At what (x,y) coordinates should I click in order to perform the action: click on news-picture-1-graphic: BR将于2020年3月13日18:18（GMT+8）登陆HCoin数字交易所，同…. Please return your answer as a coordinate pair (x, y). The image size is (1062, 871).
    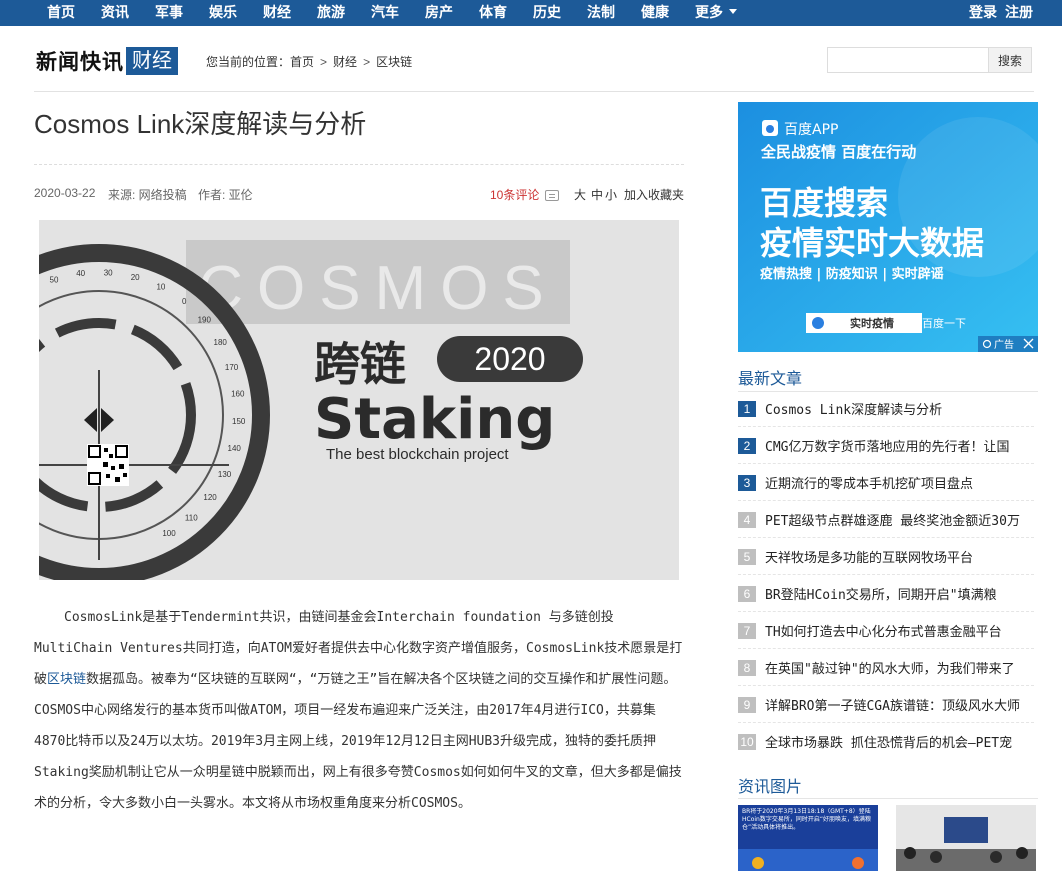
    Looking at the image, I should click on (808, 838).